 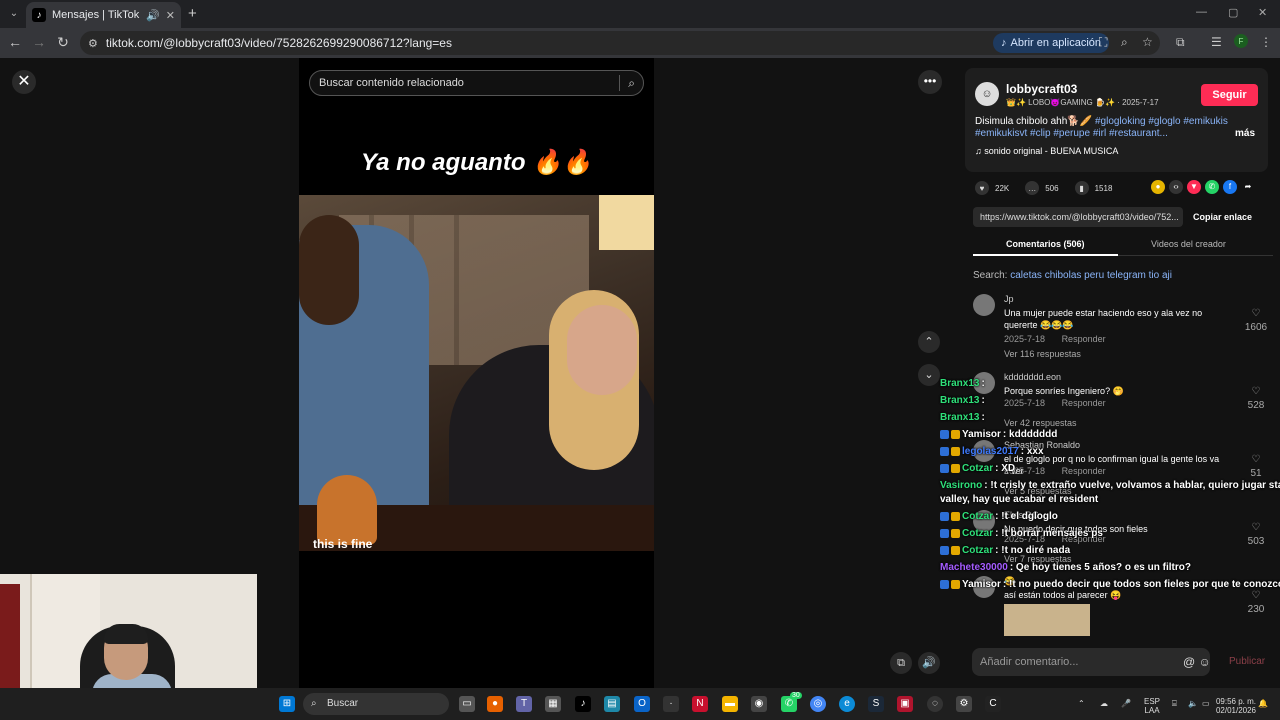 What do you see at coordinates (103, 15) in the screenshot?
I see `tab-tiktok: ♪ Mensajes | TikTok 🔊 ✕` at bounding box center [103, 15].